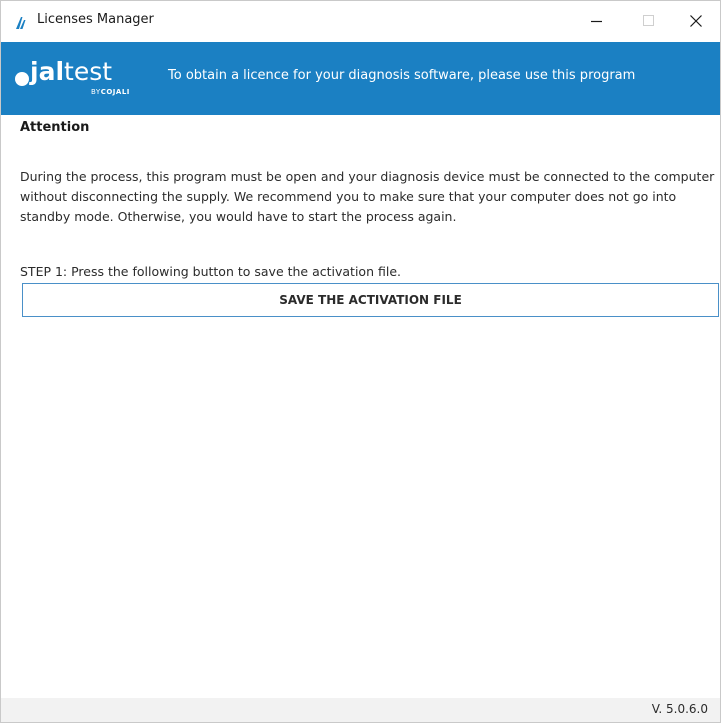 This screenshot has width=721, height=723. I want to click on maximize-icon, so click(648, 20).